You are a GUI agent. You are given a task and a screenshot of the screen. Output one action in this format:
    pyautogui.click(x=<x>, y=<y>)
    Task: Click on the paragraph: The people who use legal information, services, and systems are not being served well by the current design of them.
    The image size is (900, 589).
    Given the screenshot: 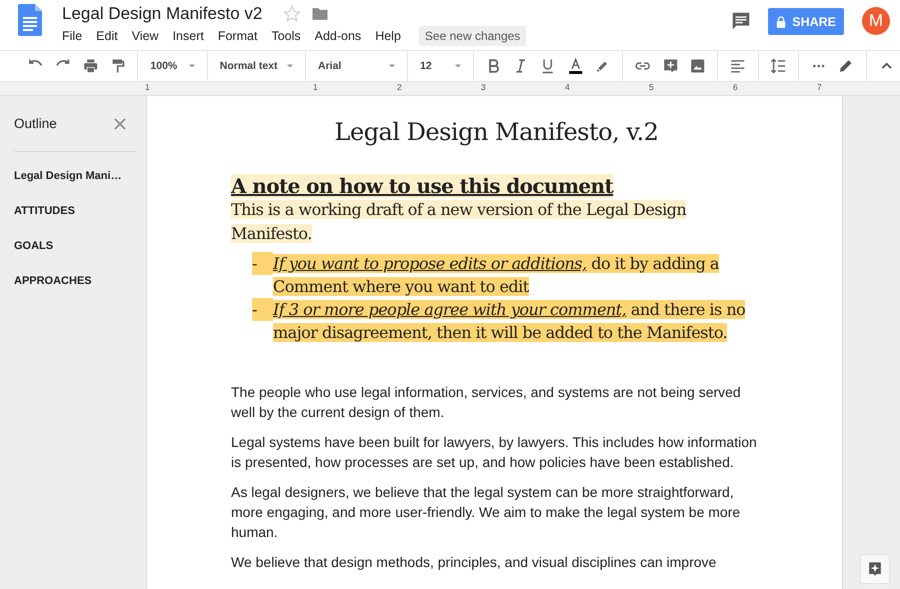 What is the action you would take?
    pyautogui.click(x=486, y=402)
    